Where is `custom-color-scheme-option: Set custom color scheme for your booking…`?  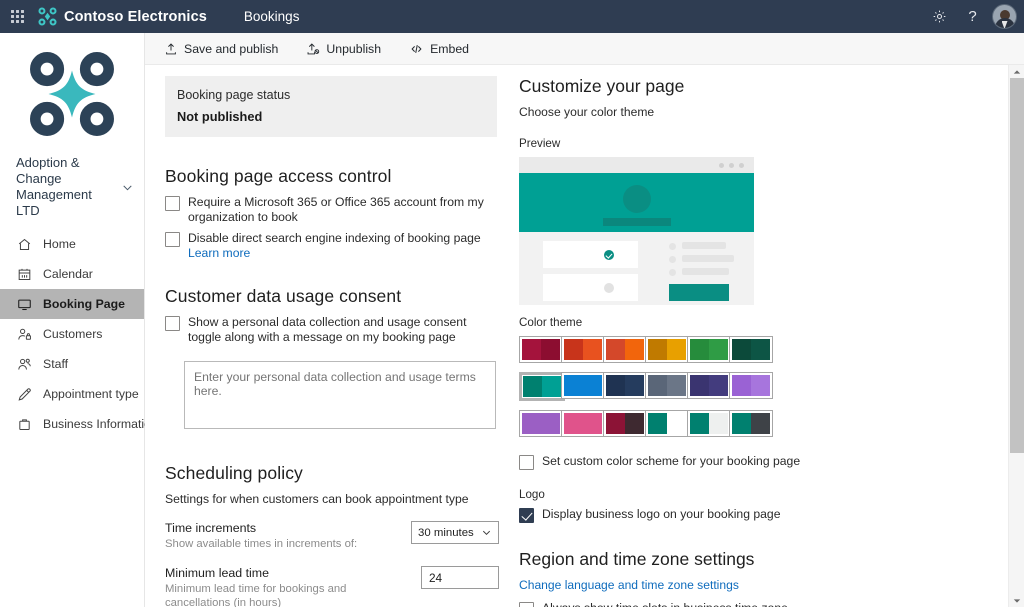 custom-color-scheme-option: Set custom color scheme for your booking… is located at coordinates (669, 462).